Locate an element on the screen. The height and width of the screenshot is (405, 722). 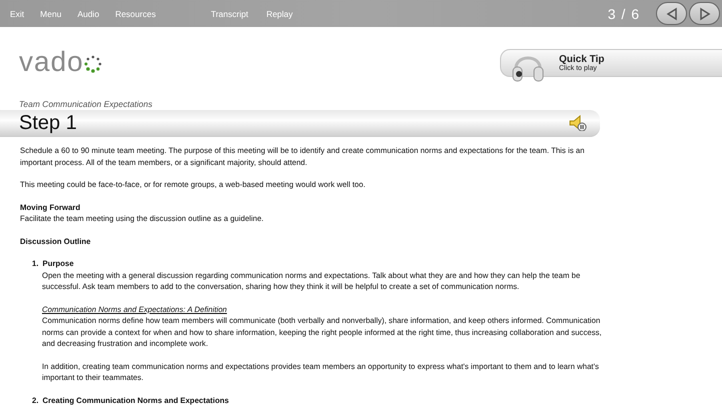
step-title: Step 1 is located at coordinates (48, 123).